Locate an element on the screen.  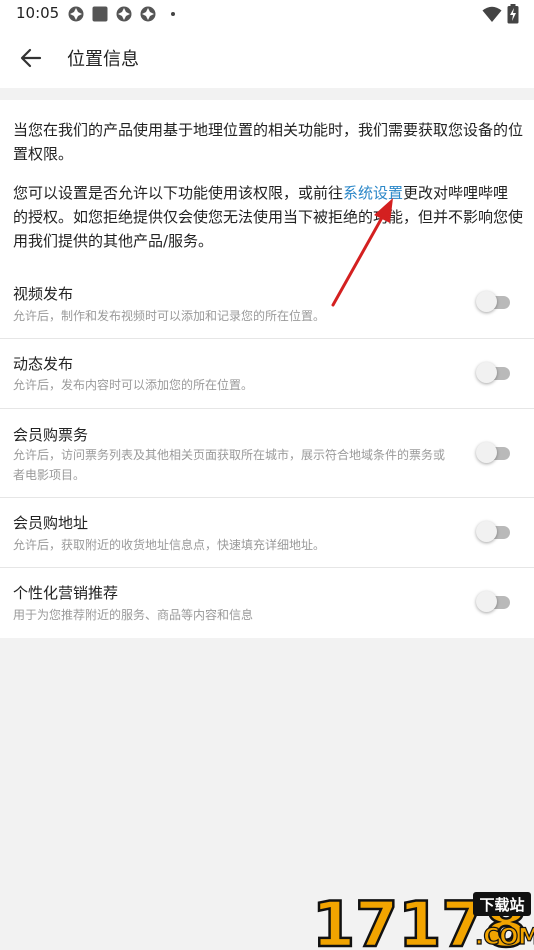
setting-description: 允许后，制作和发布视频时可以添加和记录您的所在位置。 is located at coordinates (169, 316).